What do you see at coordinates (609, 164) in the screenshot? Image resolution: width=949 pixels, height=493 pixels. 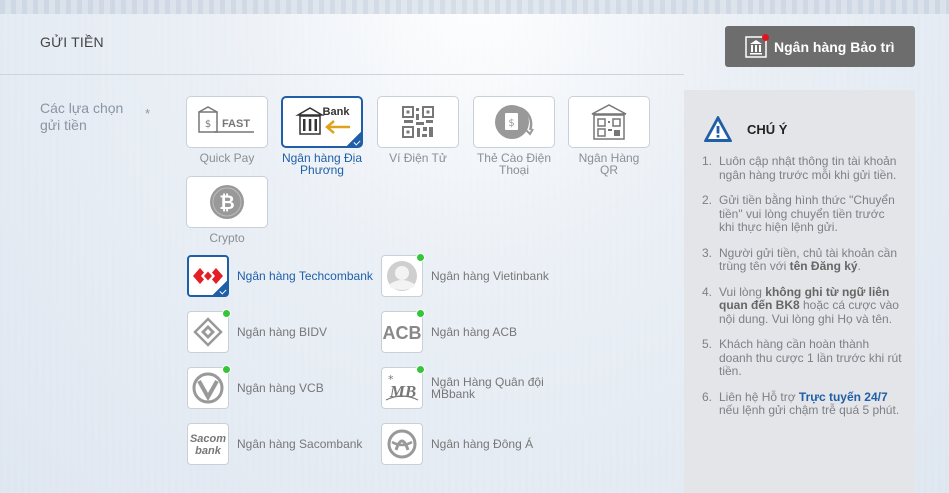 I see `method-label: Ngân Hàng QR` at bounding box center [609, 164].